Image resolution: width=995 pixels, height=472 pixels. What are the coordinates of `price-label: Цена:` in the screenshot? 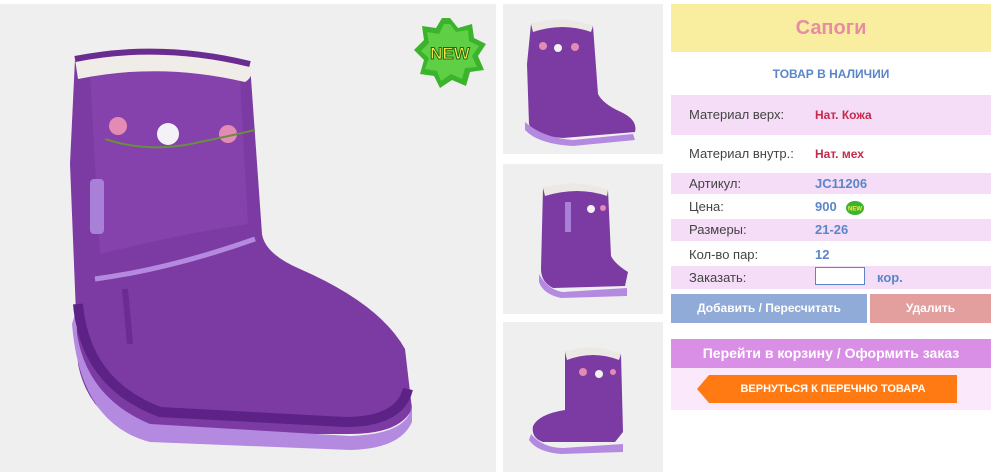 It's located at (706, 206).